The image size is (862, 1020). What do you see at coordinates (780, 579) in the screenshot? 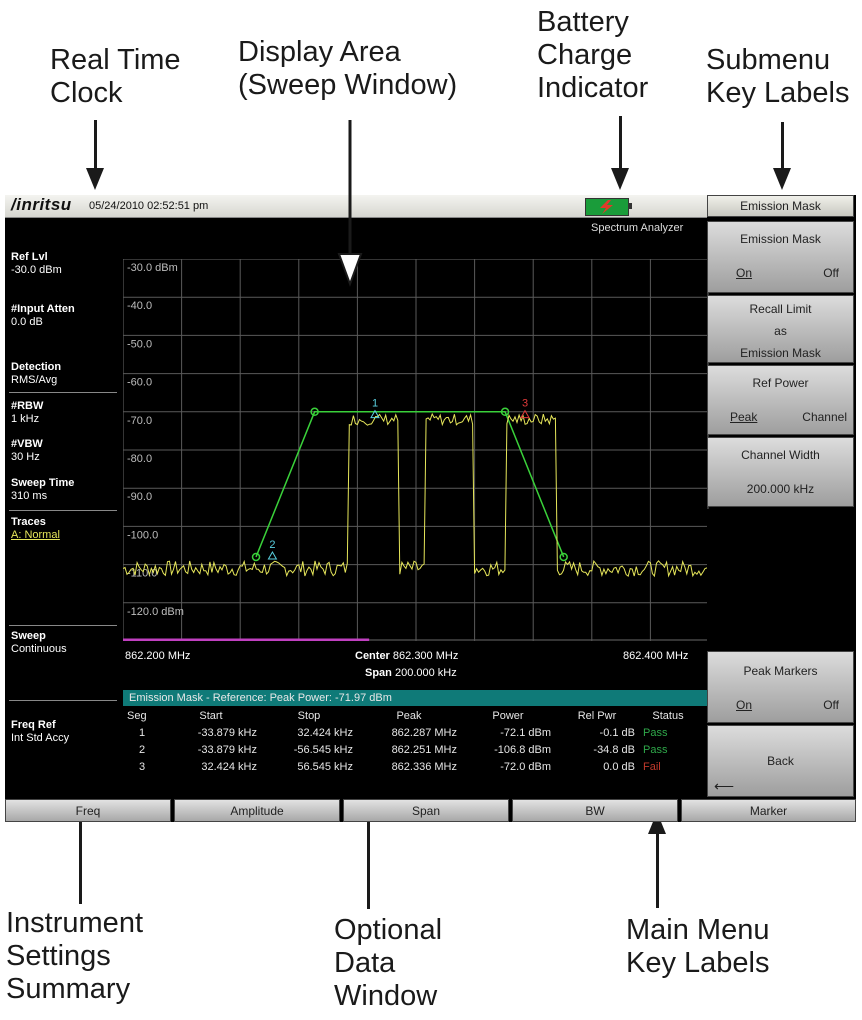
I see `empty-key-area` at bounding box center [780, 579].